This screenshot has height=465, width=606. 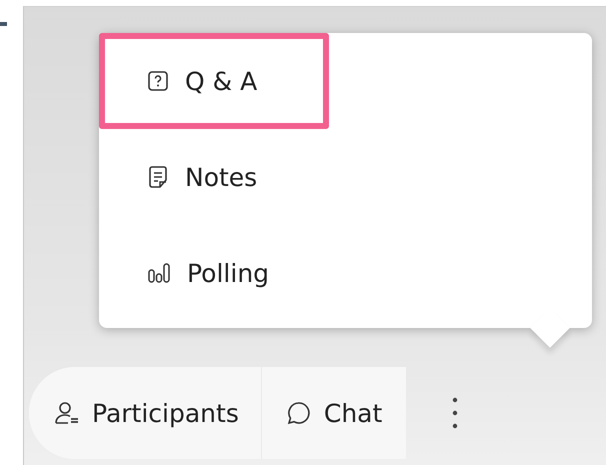 What do you see at coordinates (158, 81) in the screenshot?
I see `question-icon` at bounding box center [158, 81].